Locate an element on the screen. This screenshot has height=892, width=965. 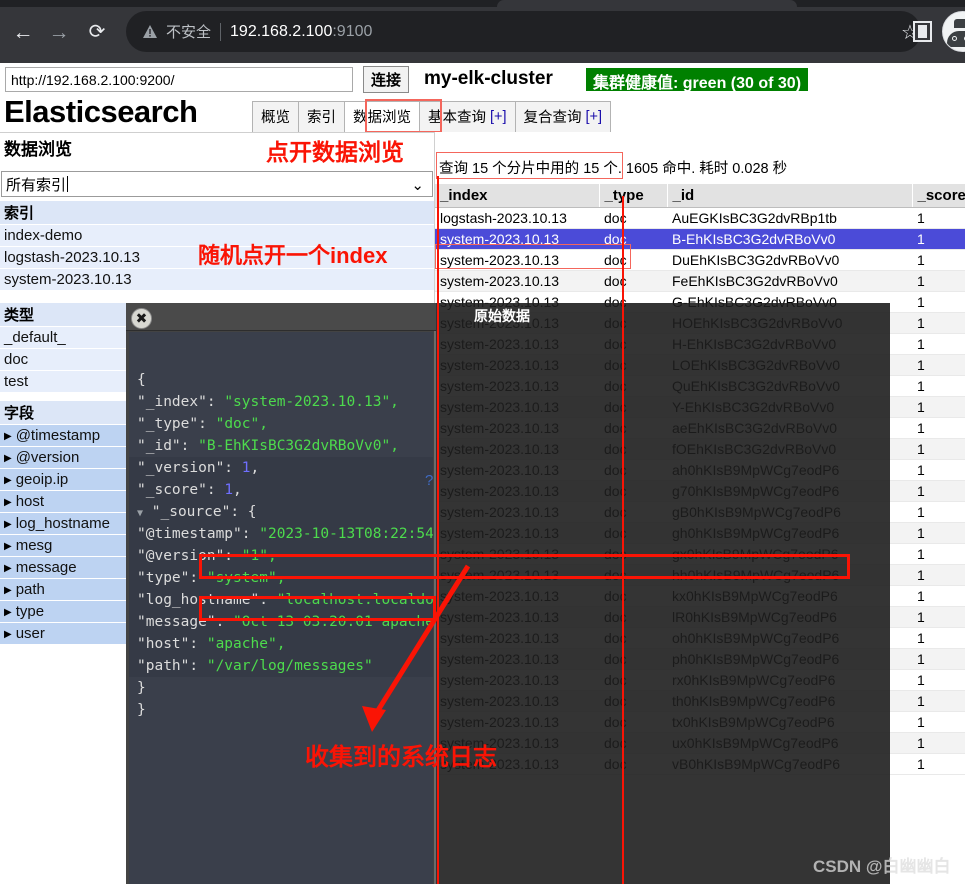
field-label: log_hostname is located at coordinates (62, 523).